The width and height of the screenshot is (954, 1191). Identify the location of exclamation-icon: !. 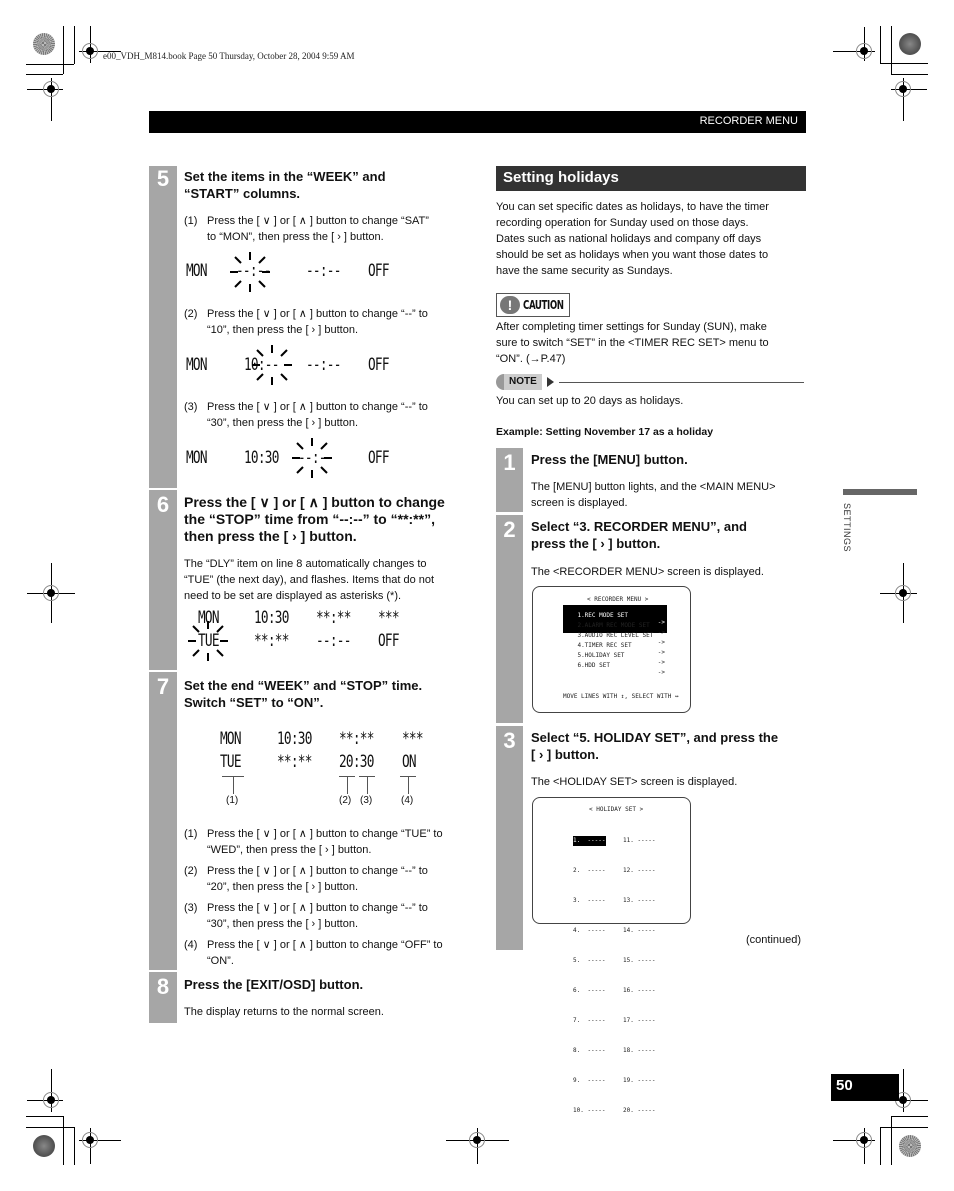
(510, 305).